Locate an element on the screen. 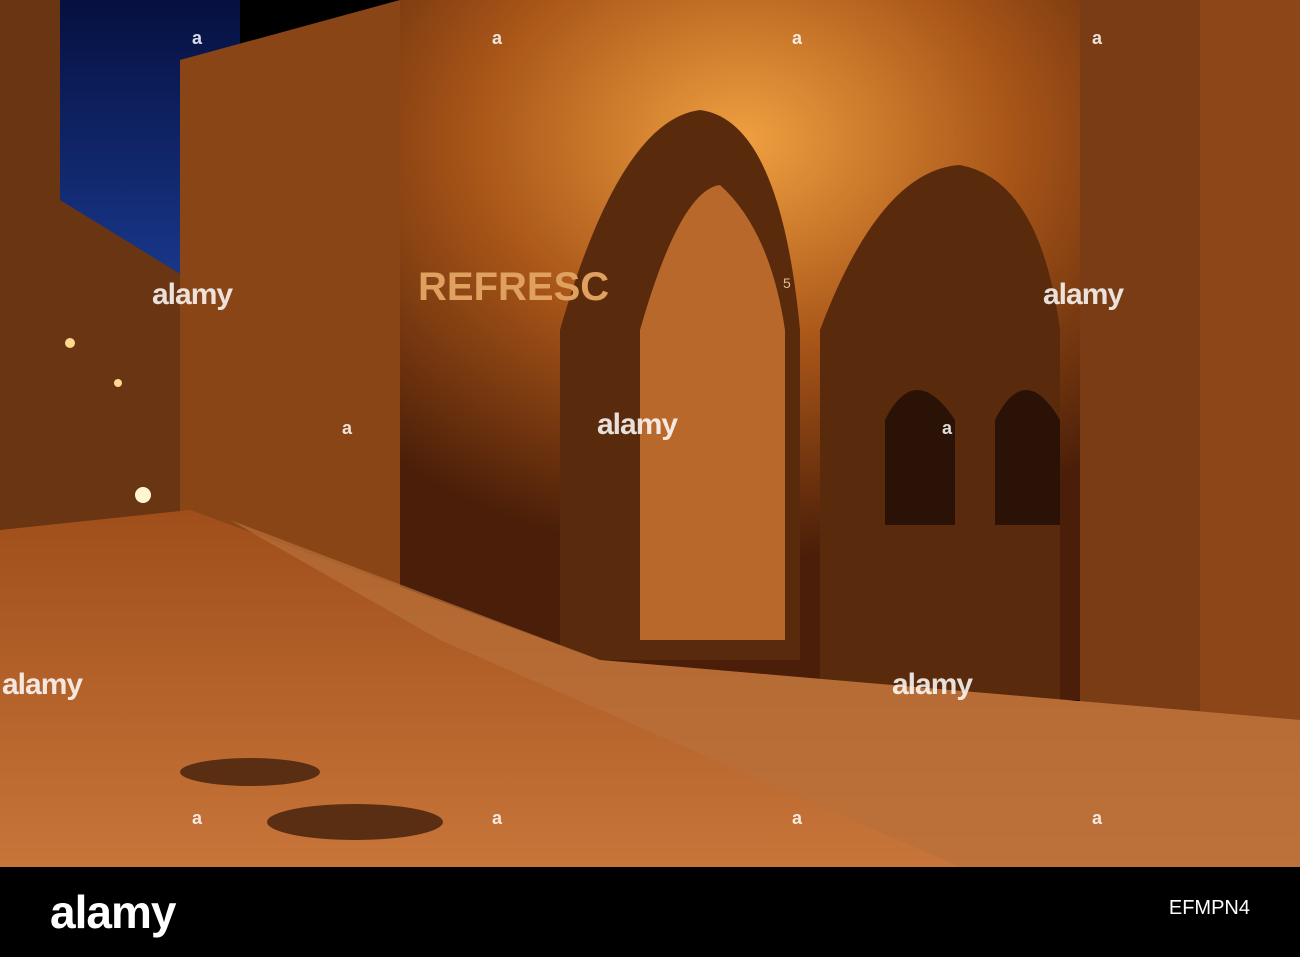 This screenshot has height=957, width=1300. lattice-window-right is located at coordinates (1027, 457).